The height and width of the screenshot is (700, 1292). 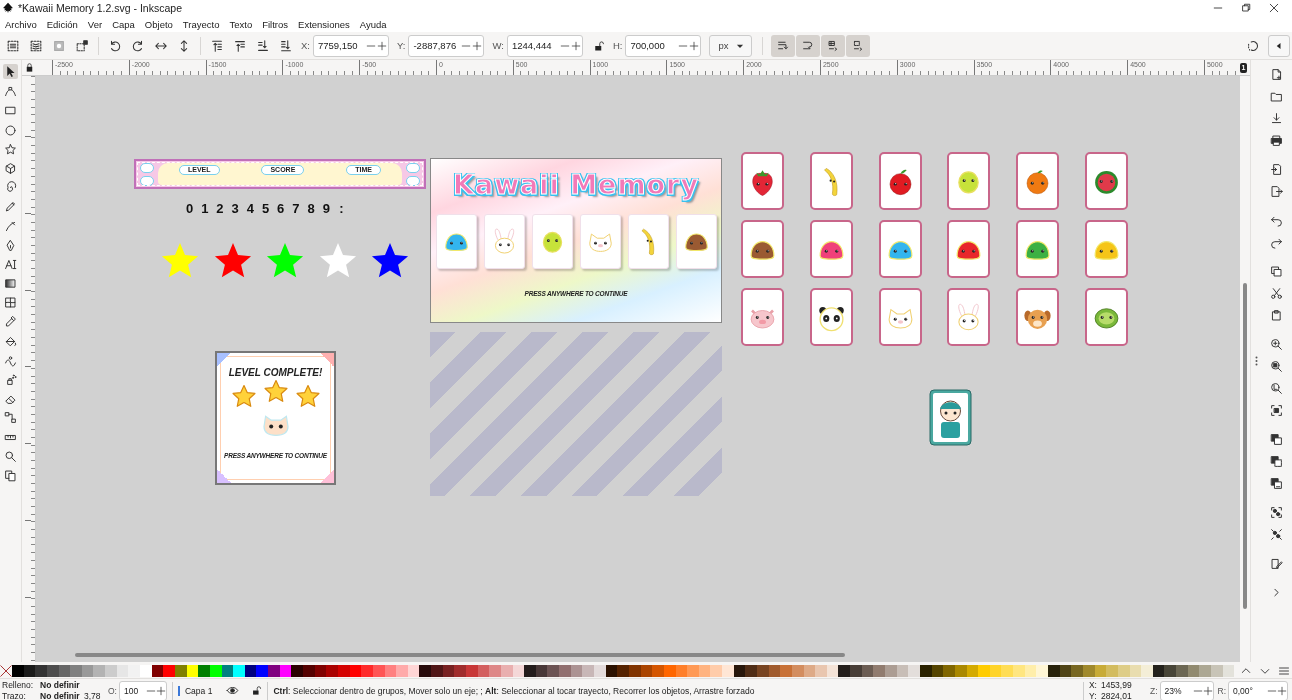 I want to click on card-title: LEVEL COMPLETE!, so click(x=275, y=372).